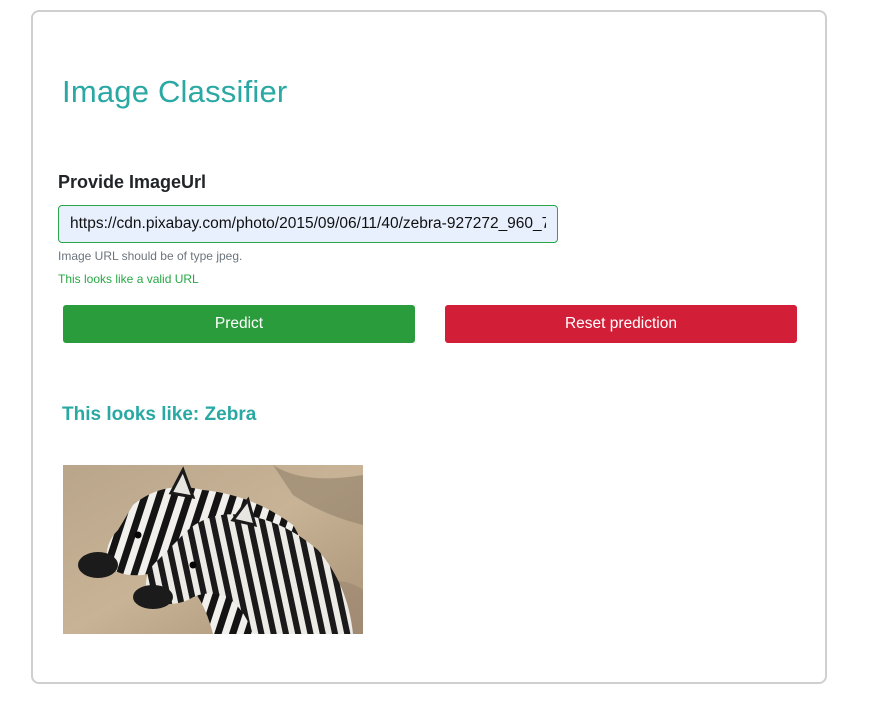 The image size is (870, 701). Describe the element at coordinates (128, 279) in the screenshot. I see `url-valid-feedback: This looks like a valid URL` at that location.